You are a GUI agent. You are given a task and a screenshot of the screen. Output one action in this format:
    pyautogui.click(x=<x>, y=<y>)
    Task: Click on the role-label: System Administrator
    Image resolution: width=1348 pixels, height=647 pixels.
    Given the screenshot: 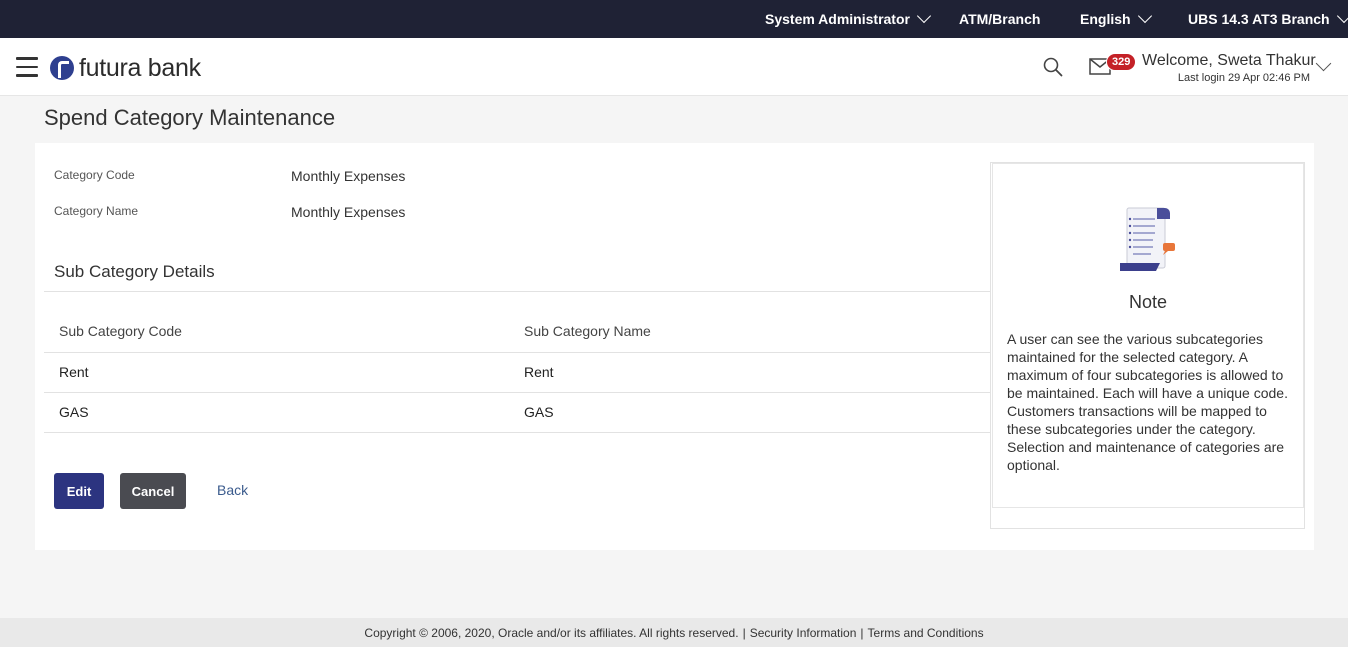 What is the action you would take?
    pyautogui.click(x=837, y=19)
    